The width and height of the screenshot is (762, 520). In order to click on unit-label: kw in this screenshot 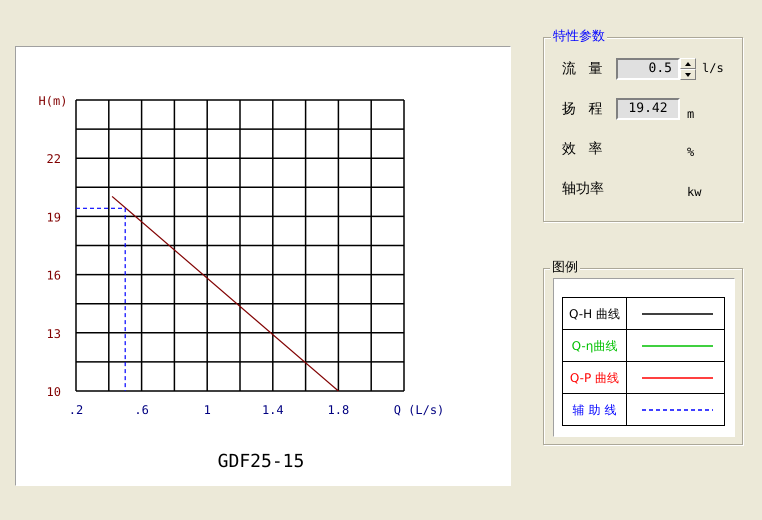, I will do `click(694, 192)`.